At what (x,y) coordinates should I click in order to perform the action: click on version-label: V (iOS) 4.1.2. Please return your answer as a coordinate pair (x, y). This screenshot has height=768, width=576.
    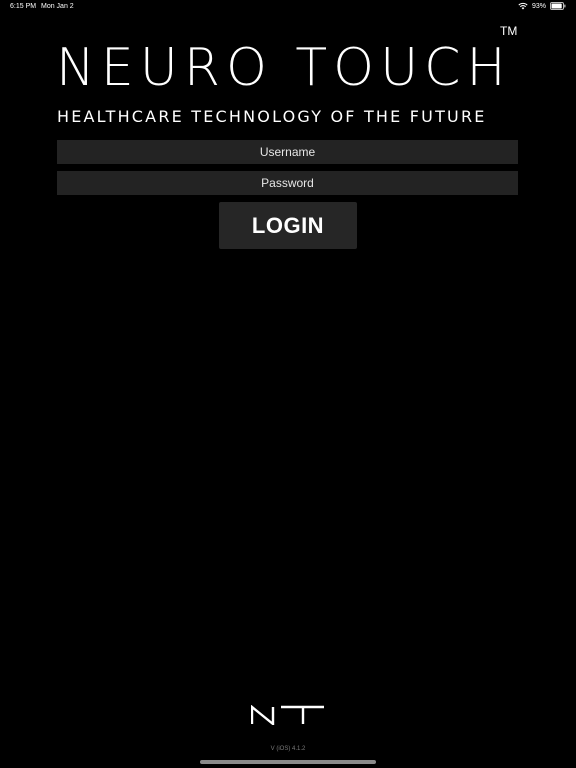
    Looking at the image, I should click on (288, 749).